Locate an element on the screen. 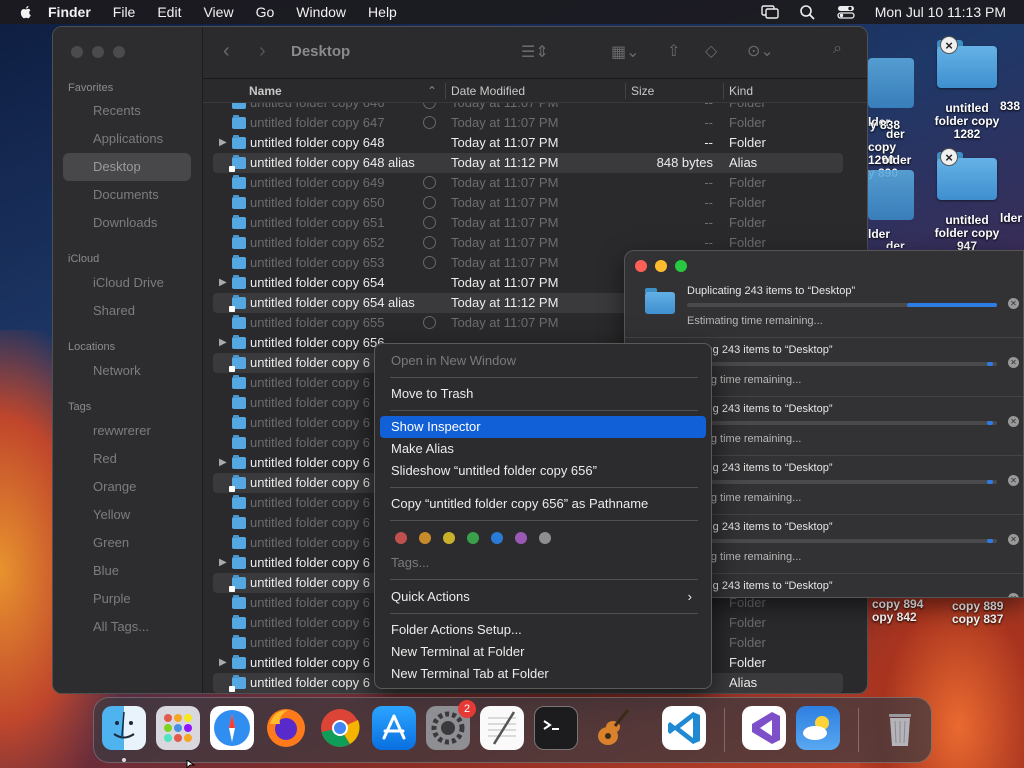  column-name: Name is located at coordinates (265, 91).